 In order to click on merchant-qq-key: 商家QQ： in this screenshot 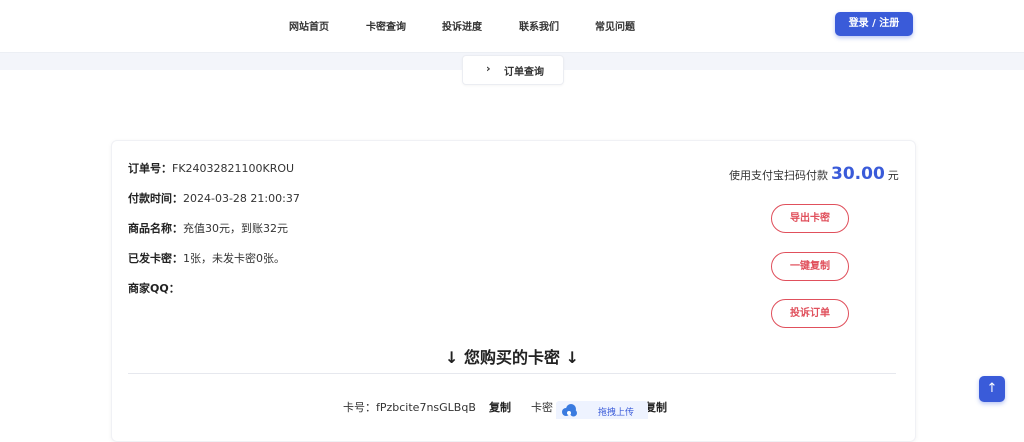, I will do `click(154, 288)`.